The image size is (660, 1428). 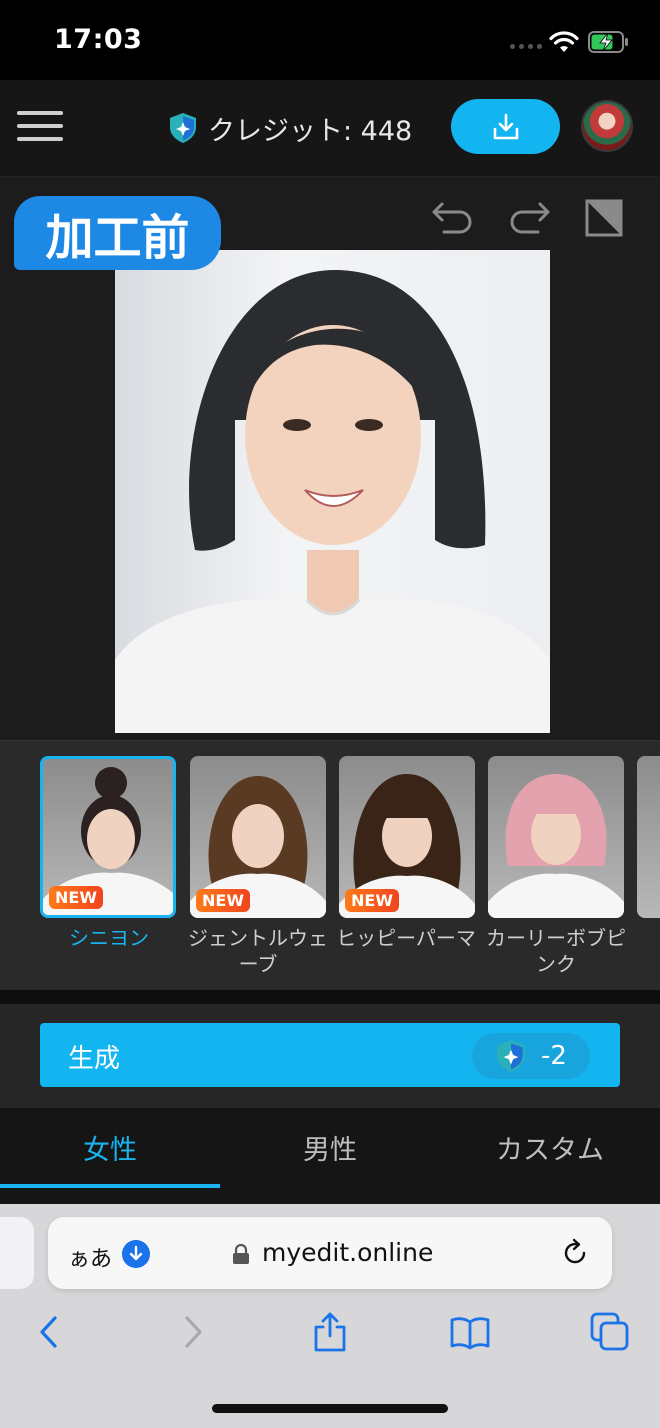 What do you see at coordinates (98, 39) in the screenshot?
I see `status-time: 17:03` at bounding box center [98, 39].